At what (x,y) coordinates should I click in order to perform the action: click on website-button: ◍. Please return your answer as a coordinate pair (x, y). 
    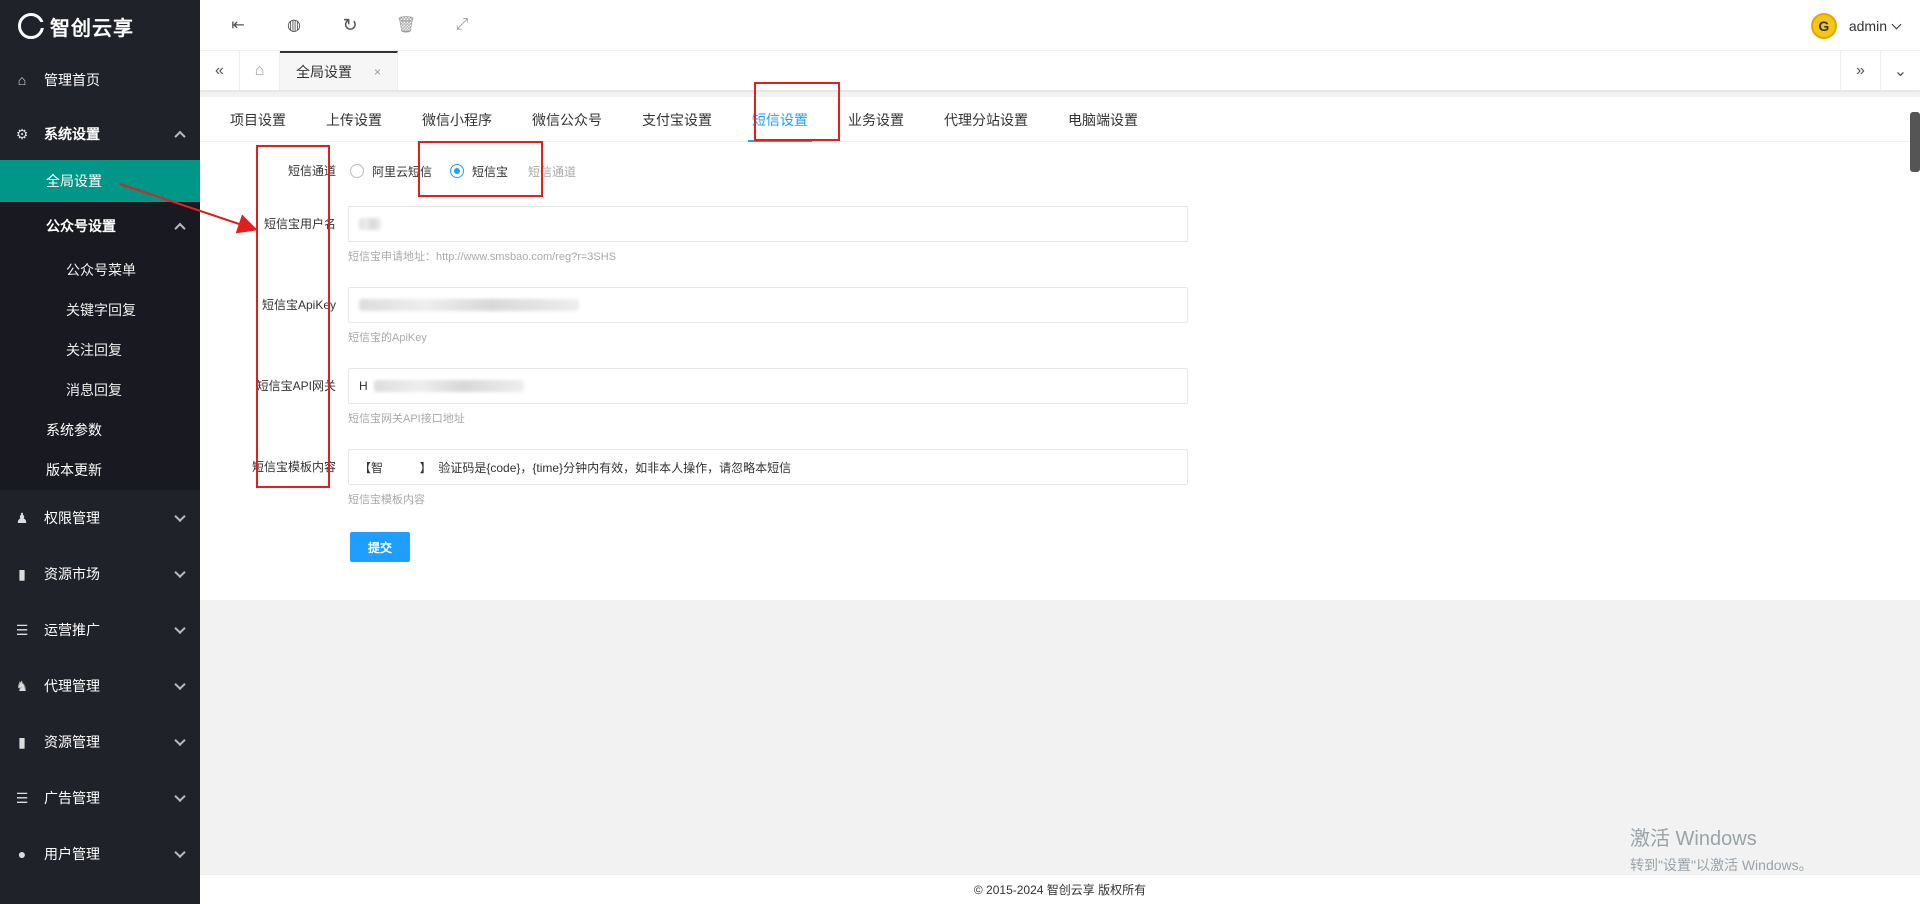
    Looking at the image, I should click on (294, 25).